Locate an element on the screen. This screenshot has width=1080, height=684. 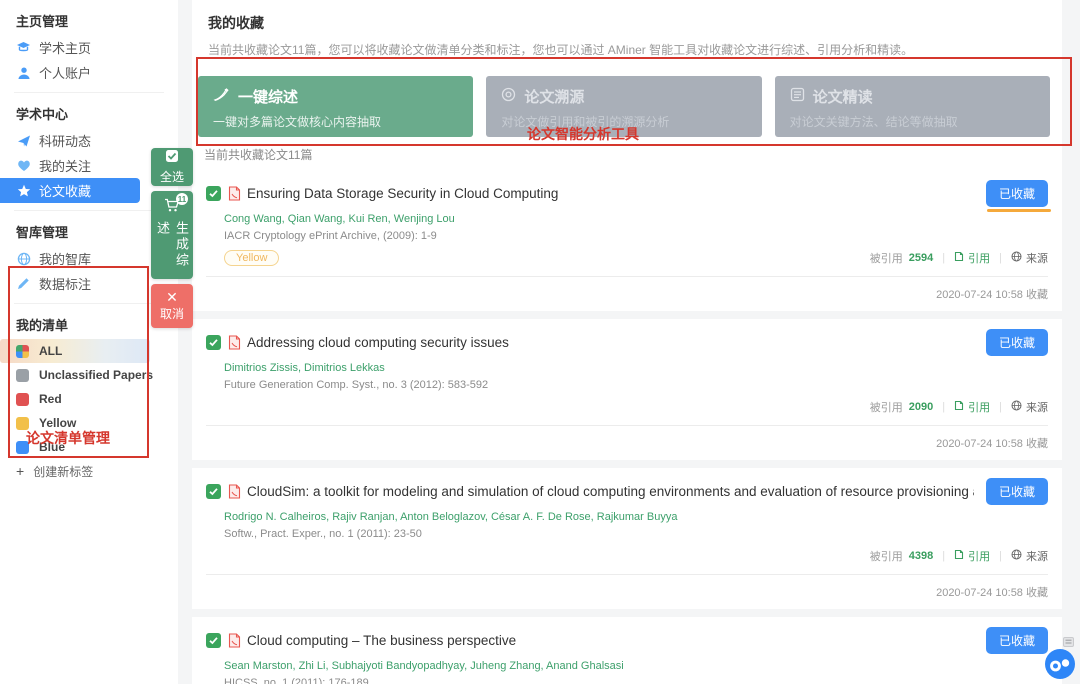
tool-card-summary: 一键综述 一键对多篇论文做核心内容抽取 is located at coordinates (336, 106).